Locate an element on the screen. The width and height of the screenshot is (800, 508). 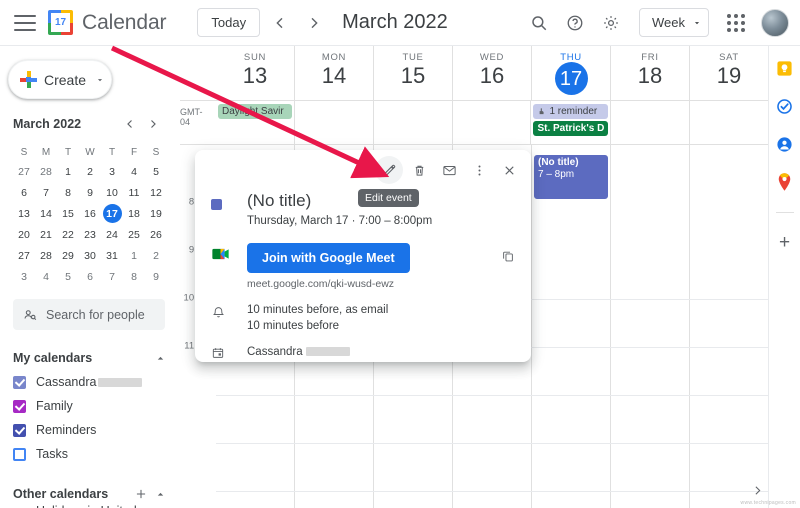
day-header-sun: SUN 13 is located at coordinates (255, 73).